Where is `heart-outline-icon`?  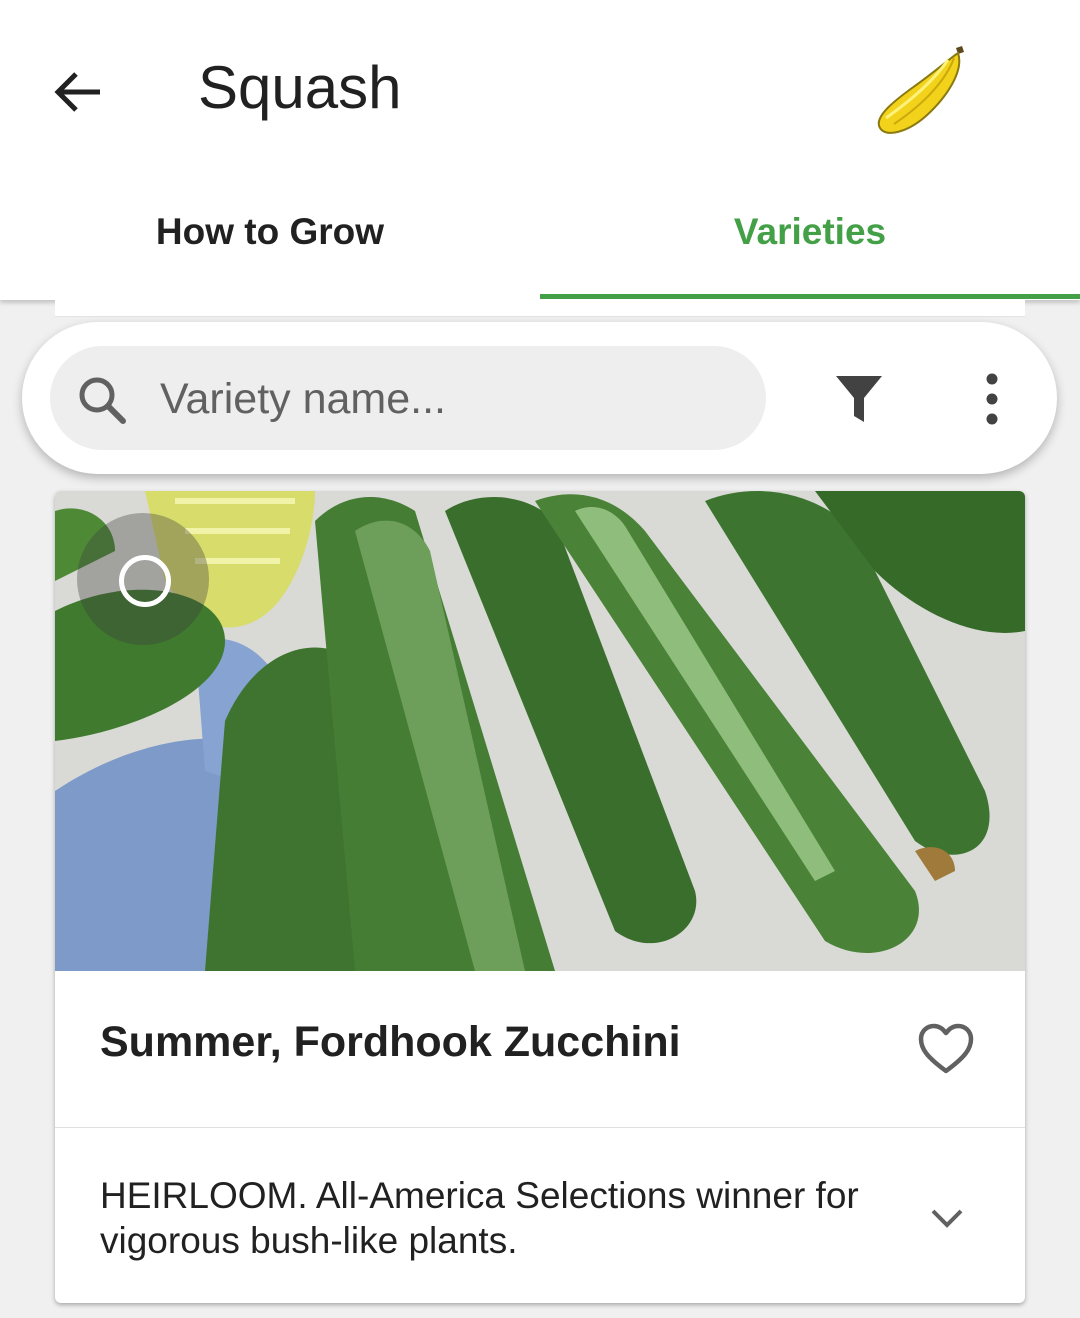 heart-outline-icon is located at coordinates (946, 1048).